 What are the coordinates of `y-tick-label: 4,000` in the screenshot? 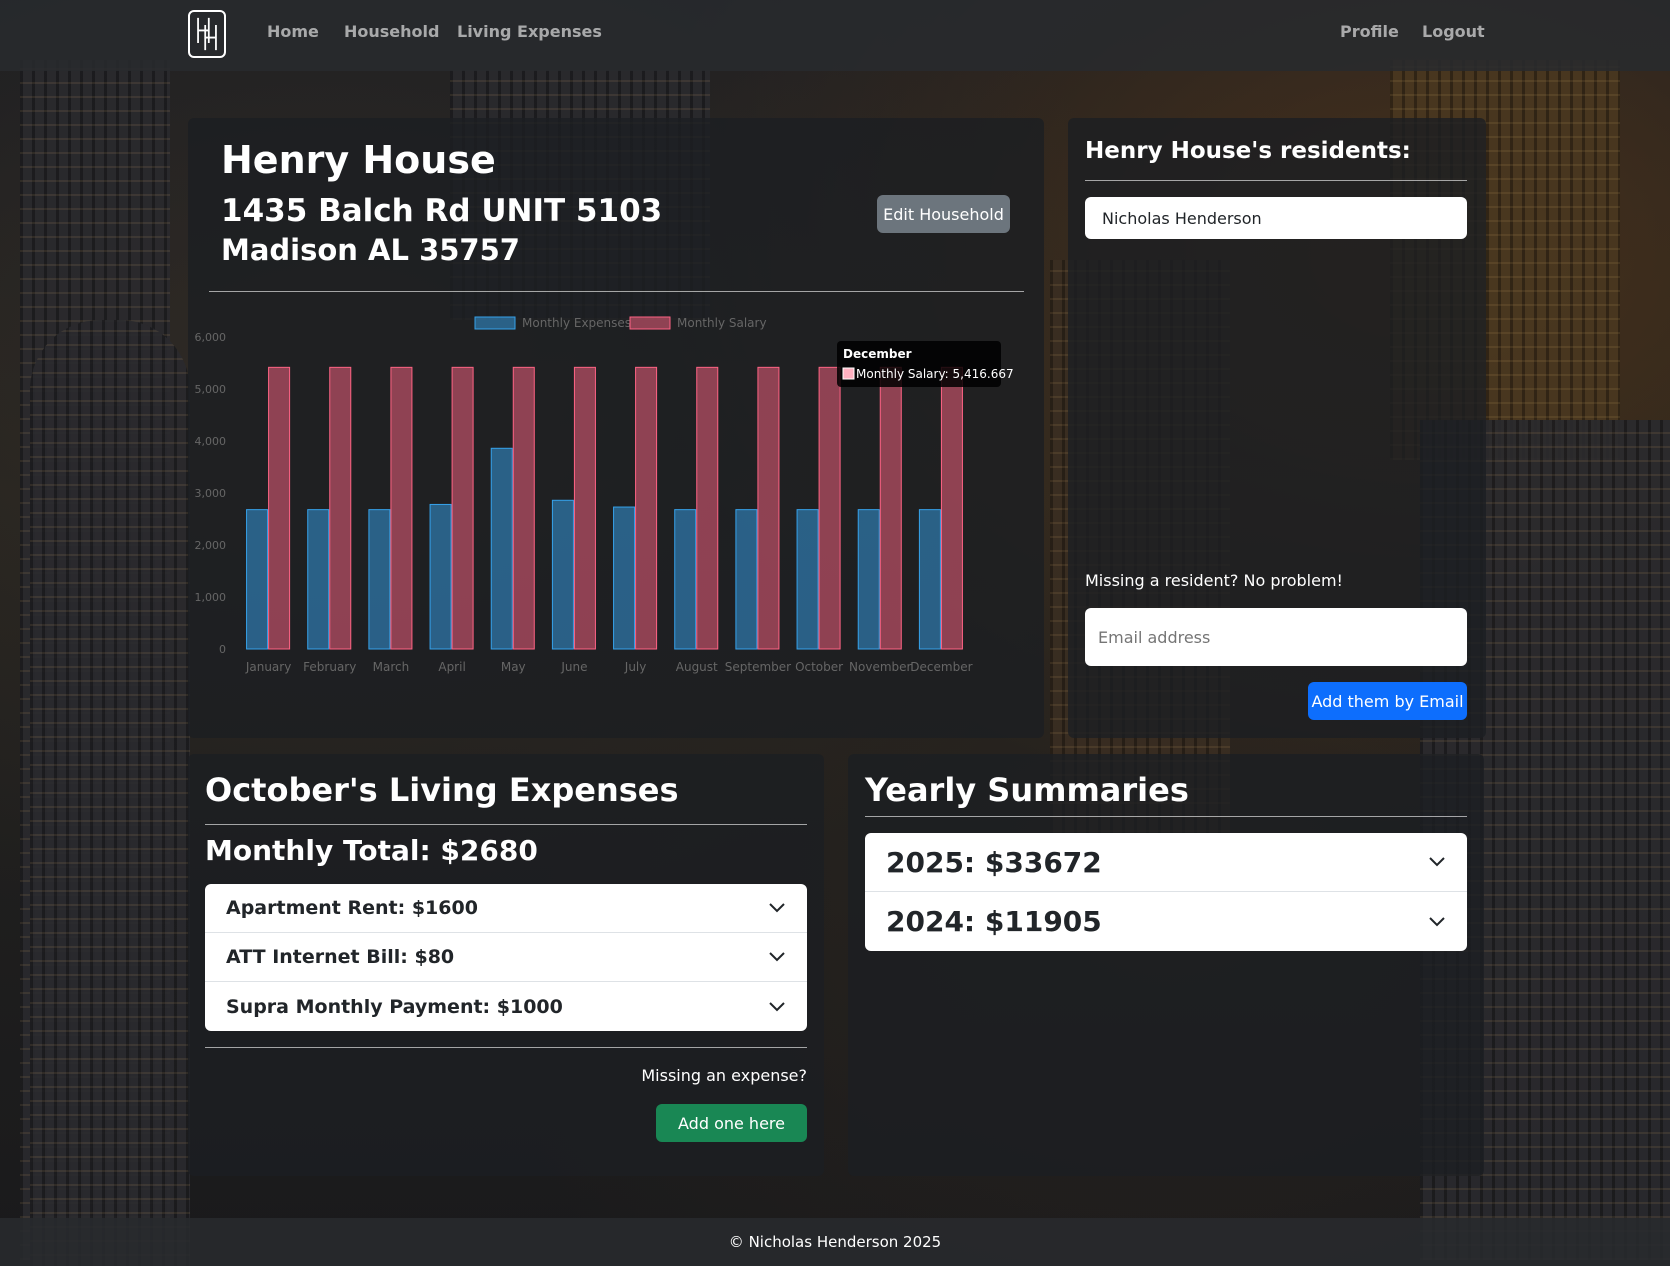 It's located at (211, 441).